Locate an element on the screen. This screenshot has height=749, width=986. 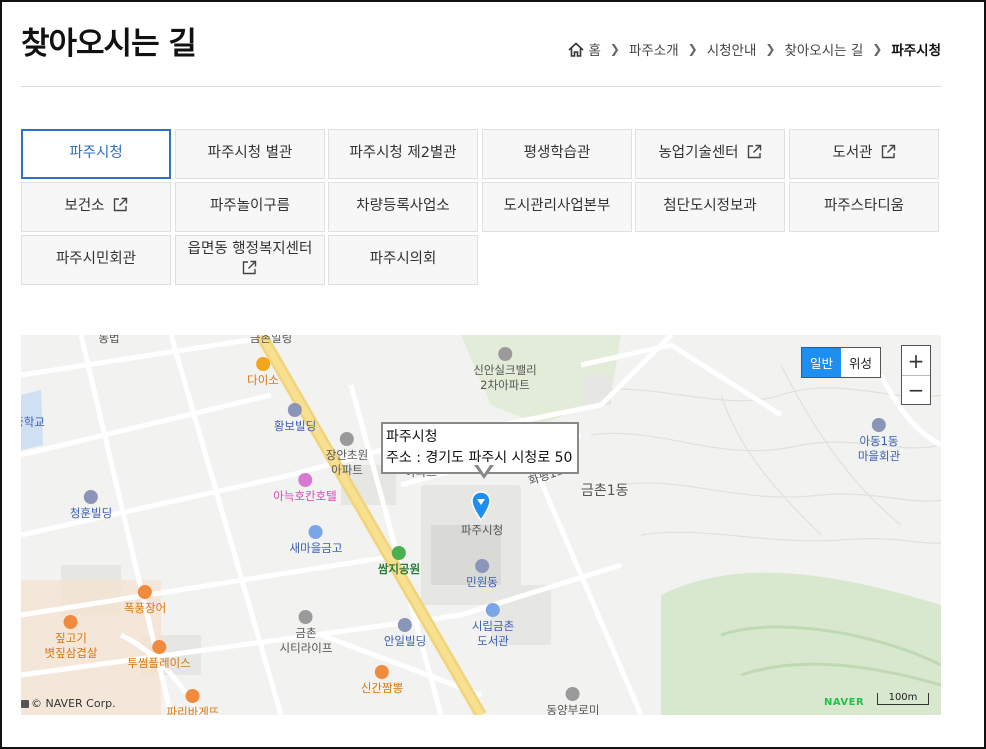
tab-1: 파주시청 is located at coordinates (96, 154).